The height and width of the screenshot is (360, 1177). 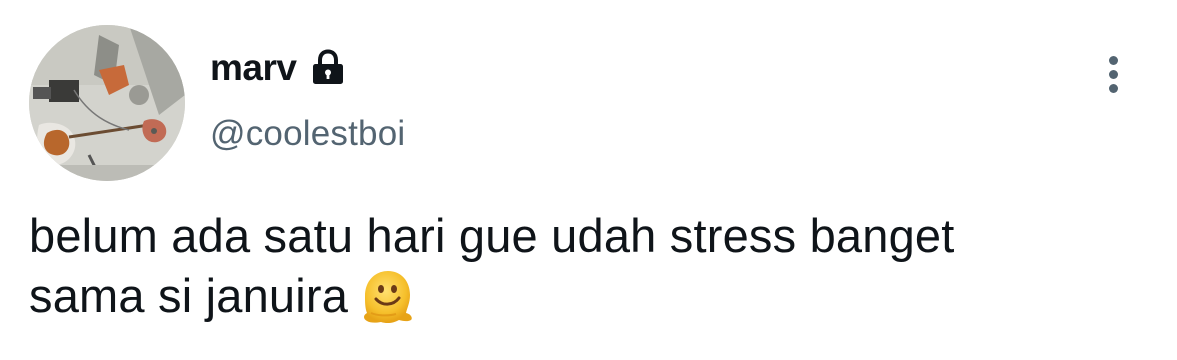 I want to click on more-options-button, so click(x=1114, y=75).